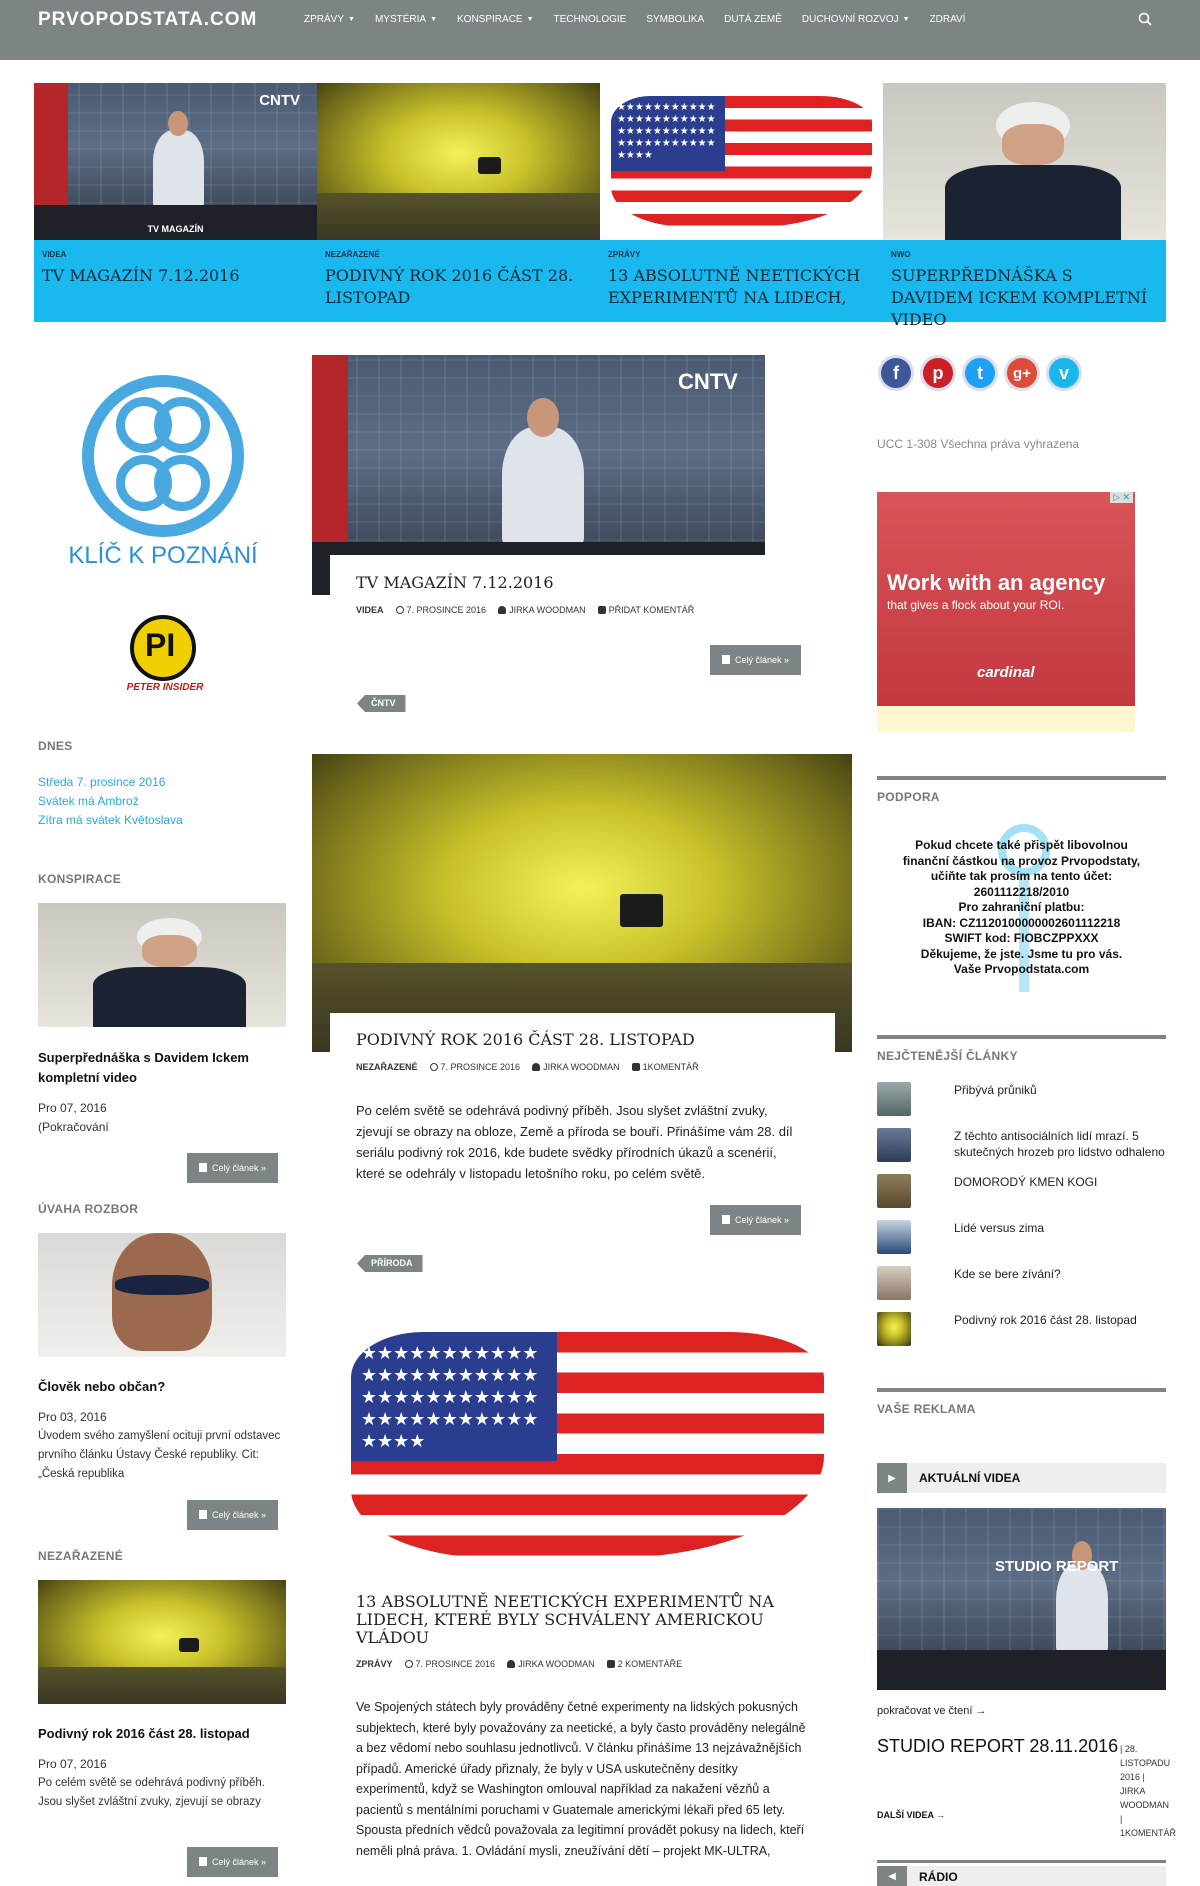 The image size is (1200, 1886). I want to click on popular-title: Přibývá průniků, so click(1060, 1090).